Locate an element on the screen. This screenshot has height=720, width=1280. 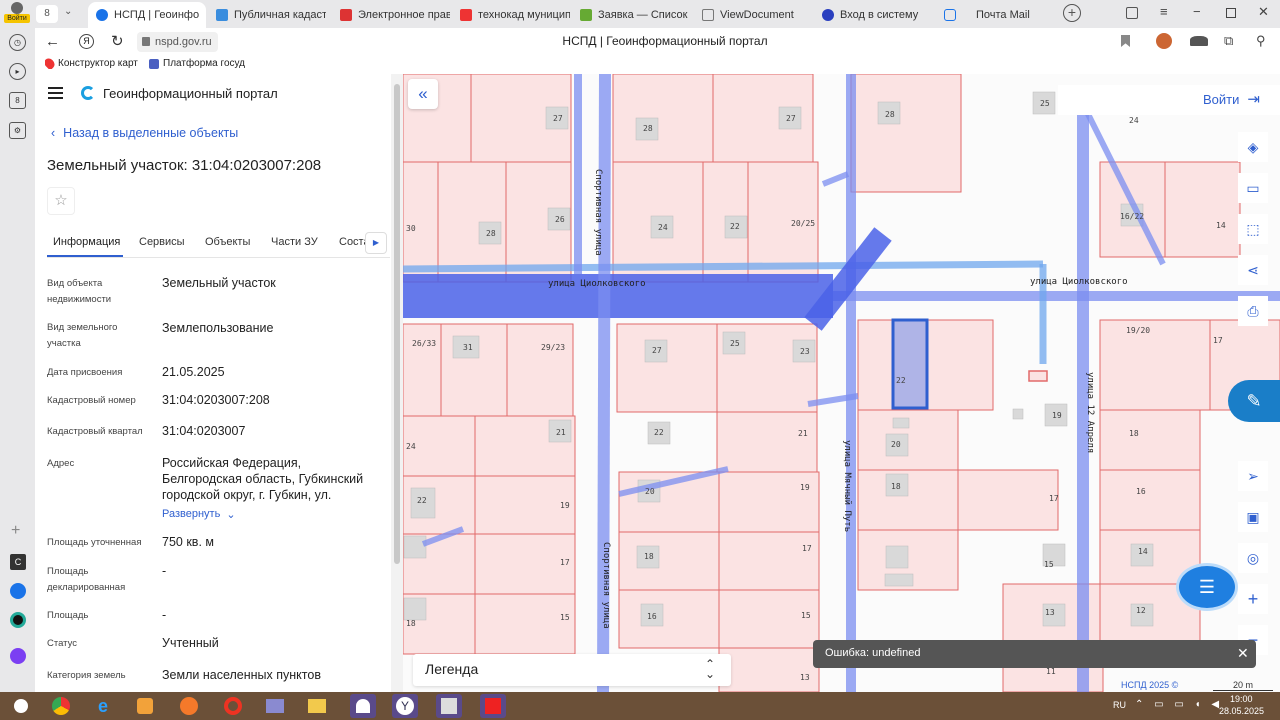
close-window-icon: ✕ is located at coordinates (1263, 12).